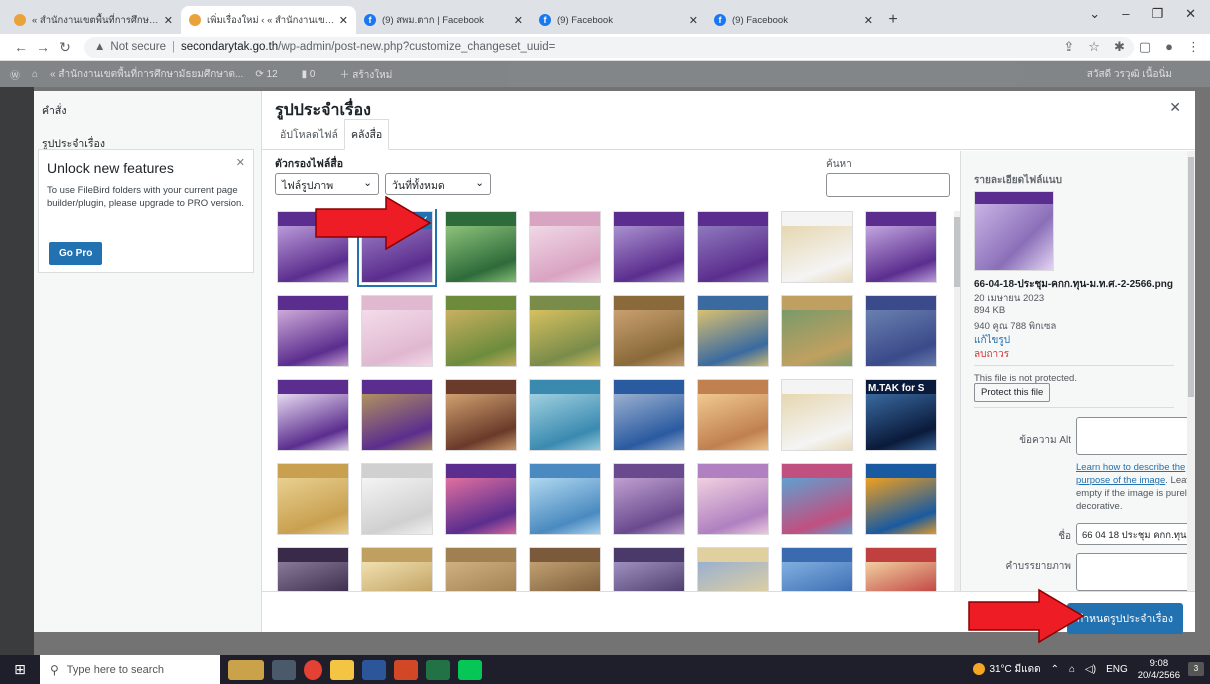 This screenshot has height=684, width=1210. Describe the element at coordinates (284, 669) in the screenshot. I see `task-view-icon` at that location.